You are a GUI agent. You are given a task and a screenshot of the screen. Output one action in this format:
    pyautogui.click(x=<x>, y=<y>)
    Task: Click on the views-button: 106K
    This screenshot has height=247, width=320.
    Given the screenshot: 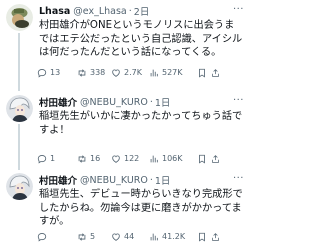 What is the action you would take?
    pyautogui.click(x=173, y=159)
    